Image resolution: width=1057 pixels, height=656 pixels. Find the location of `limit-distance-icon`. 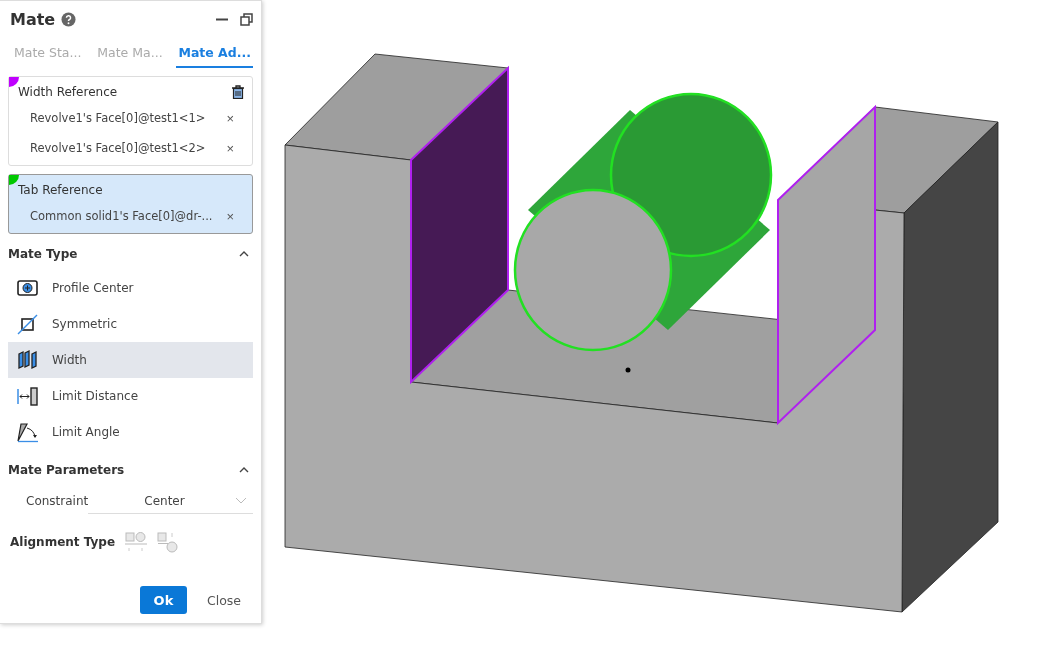

limit-distance-icon is located at coordinates (28, 396).